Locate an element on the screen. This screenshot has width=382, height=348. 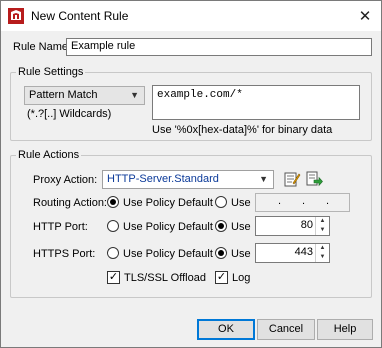
log-label: Log is located at coordinates (241, 278).